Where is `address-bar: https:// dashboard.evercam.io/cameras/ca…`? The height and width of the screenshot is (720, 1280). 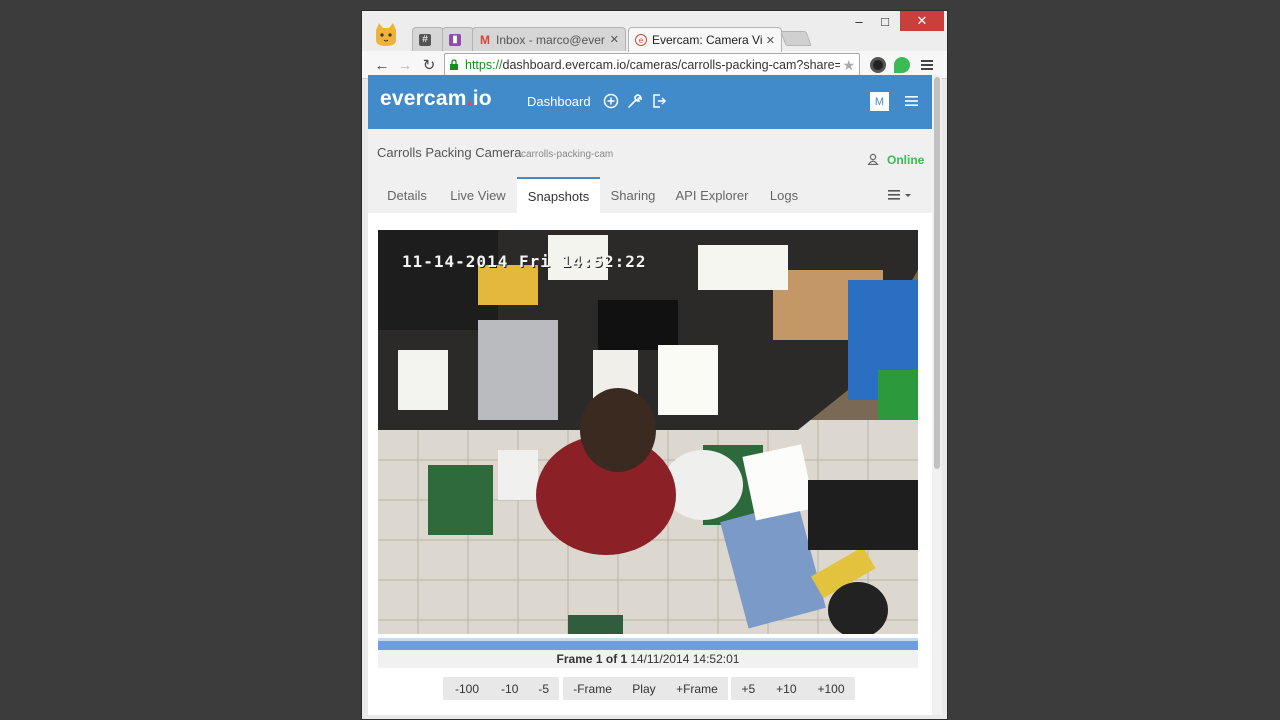
address-bar: https:// dashboard.evercam.io/cameras/ca… is located at coordinates (652, 64).